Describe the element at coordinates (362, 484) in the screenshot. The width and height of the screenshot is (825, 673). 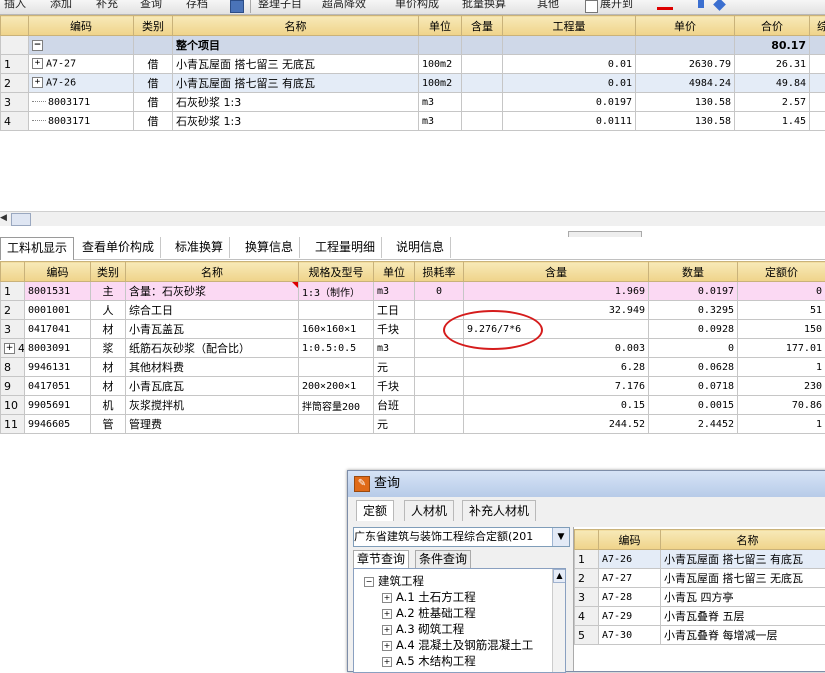
I see `query-app-icon: ✎` at that location.